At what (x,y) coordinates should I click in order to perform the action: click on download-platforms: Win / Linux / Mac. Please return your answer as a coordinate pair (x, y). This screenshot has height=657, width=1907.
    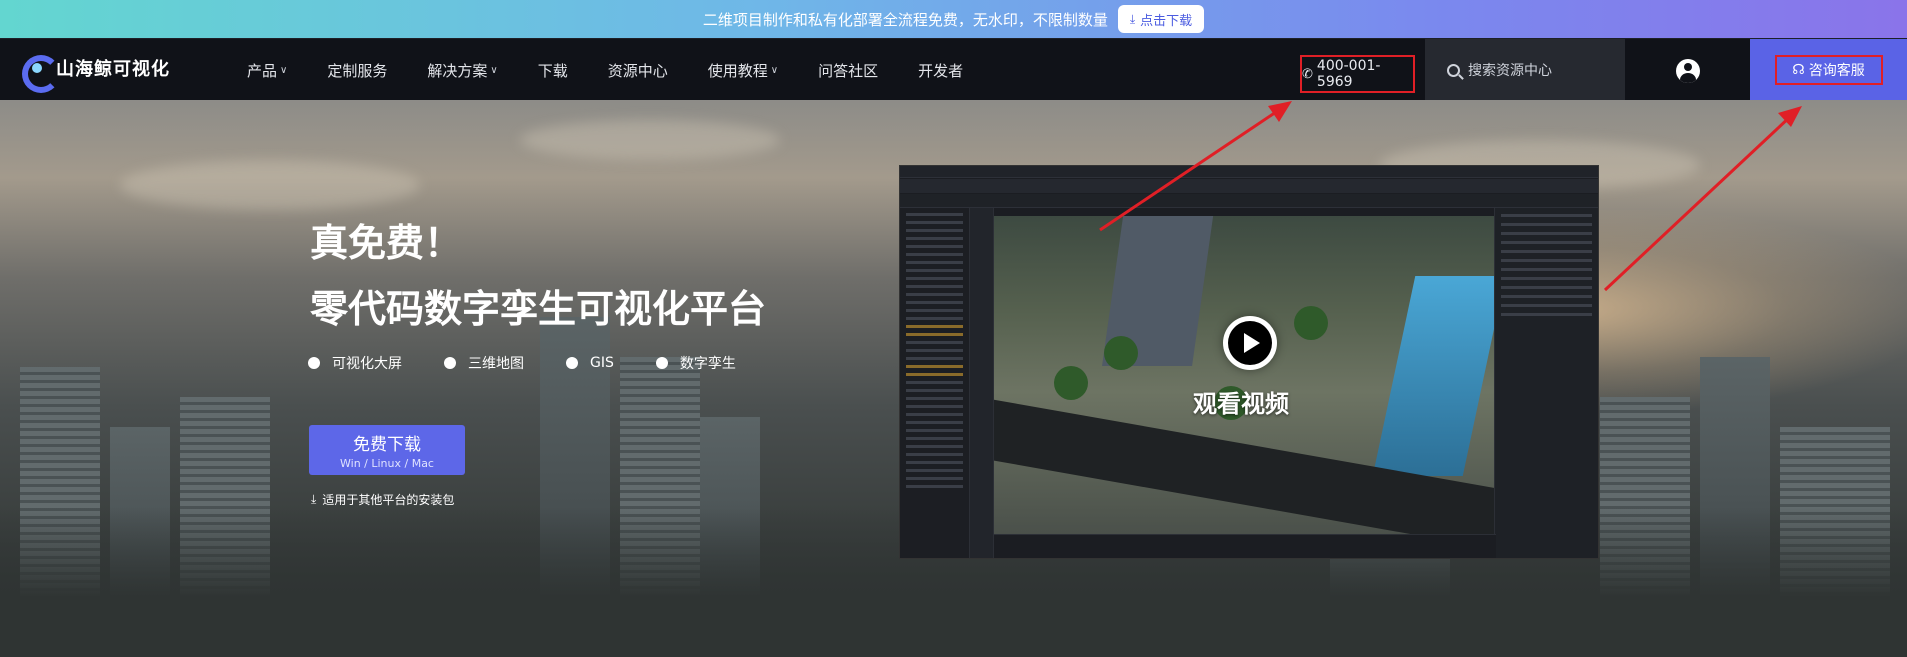
    Looking at the image, I should click on (387, 463).